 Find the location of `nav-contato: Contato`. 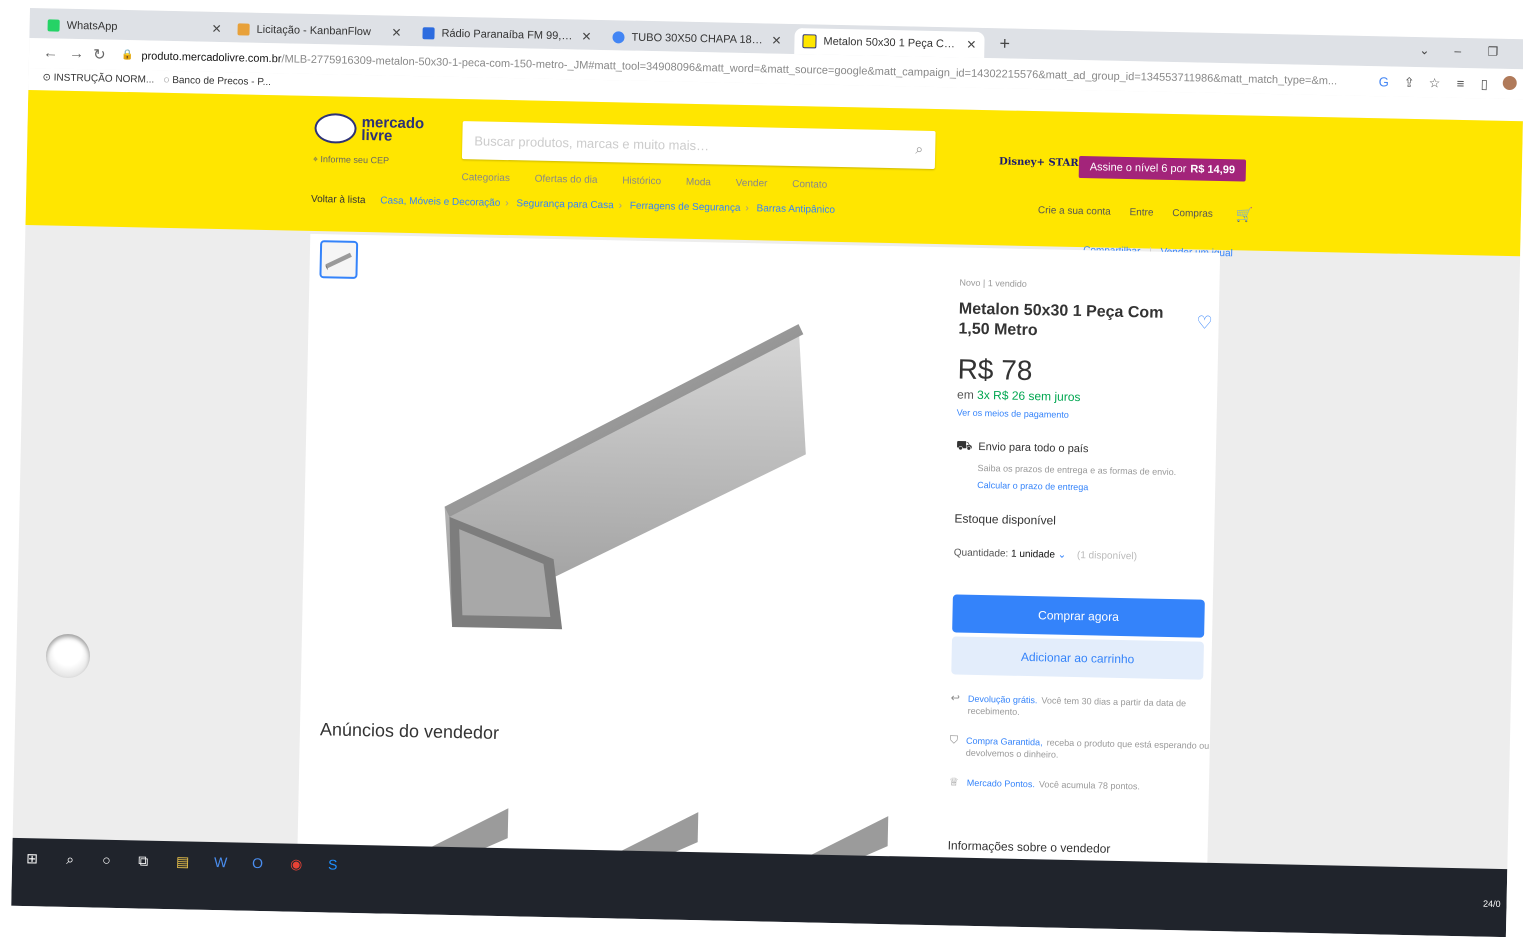

nav-contato: Contato is located at coordinates (809, 185).